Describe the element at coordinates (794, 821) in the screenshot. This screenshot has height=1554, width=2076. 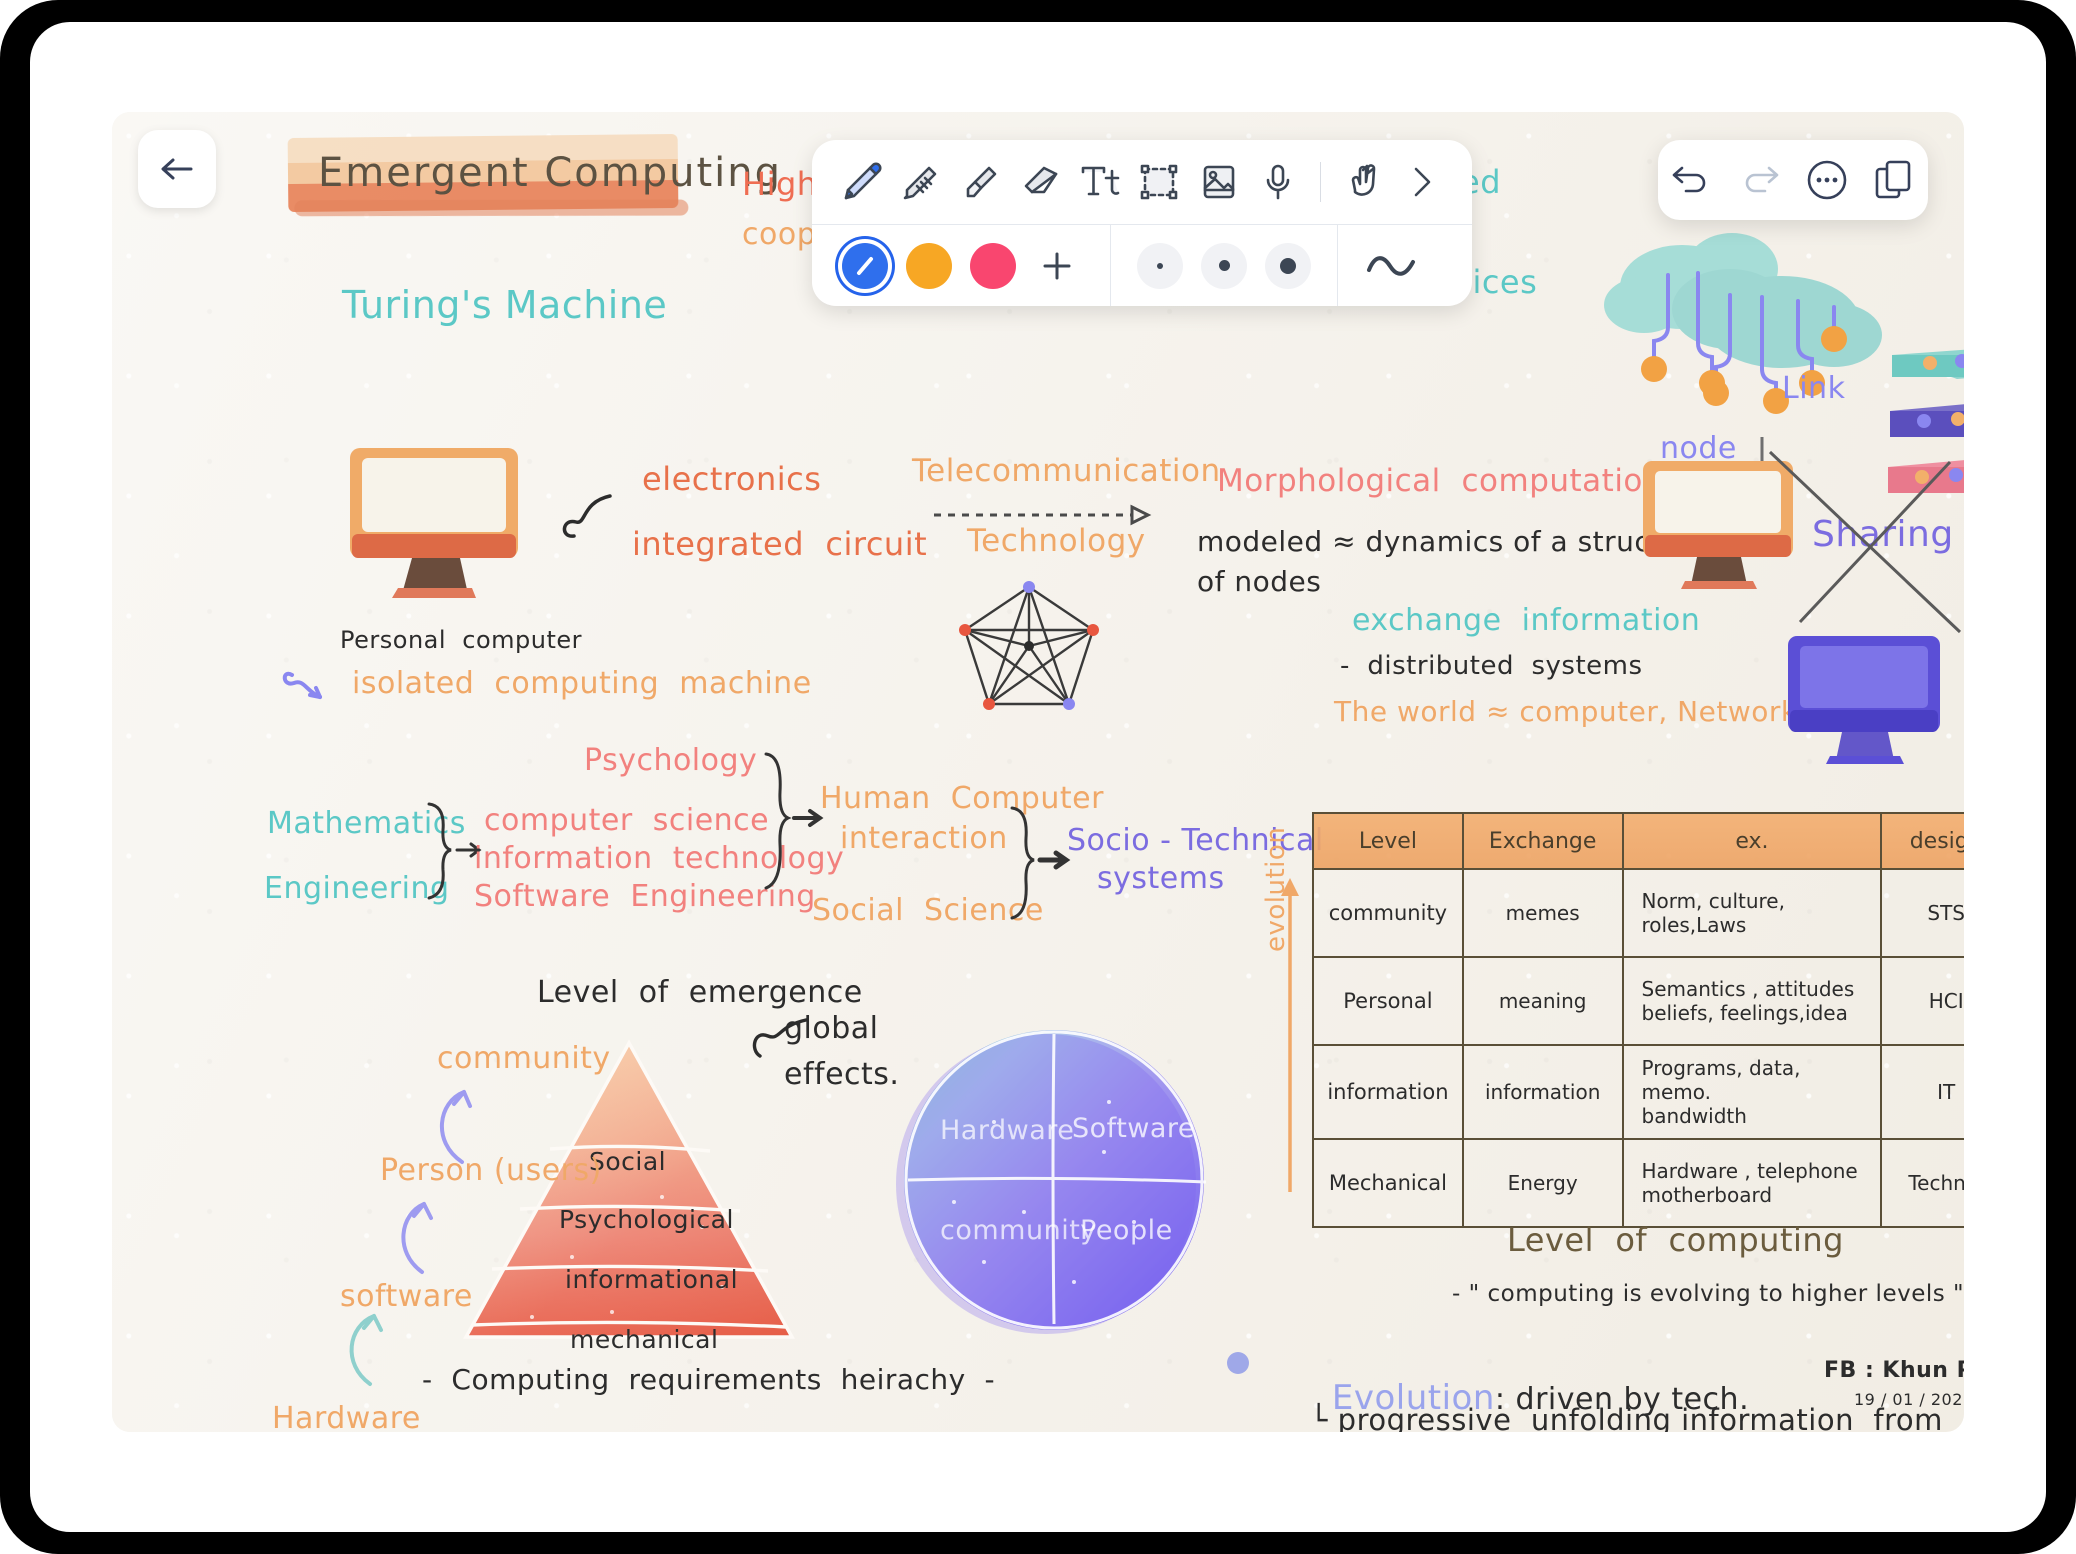
I see `brace-two-icon` at that location.